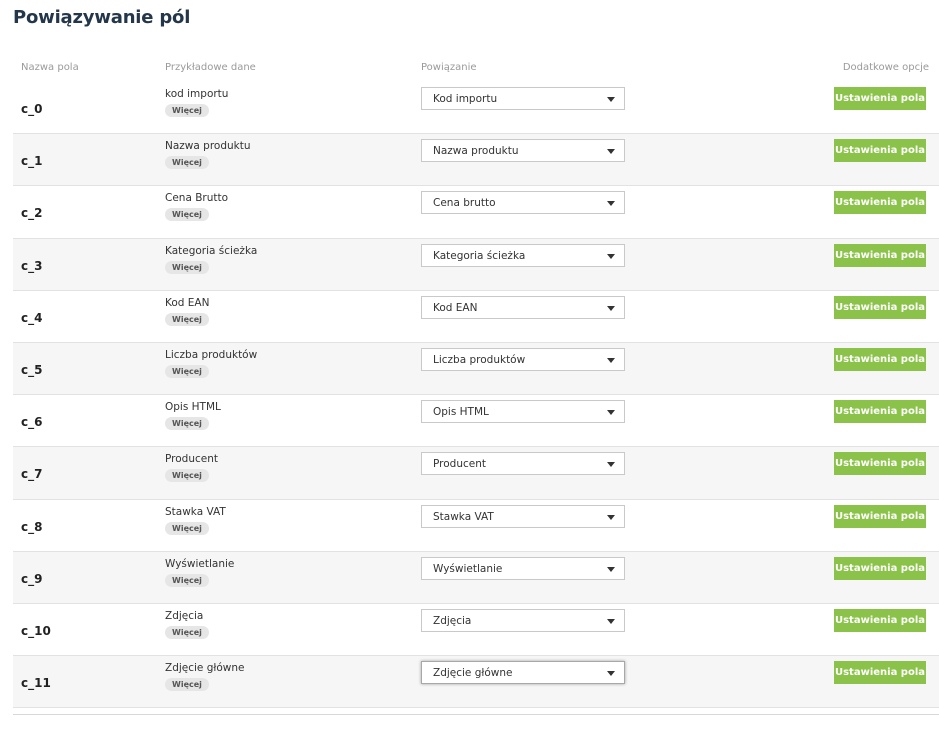  What do you see at coordinates (36, 683) in the screenshot?
I see `field-name: c_11` at bounding box center [36, 683].